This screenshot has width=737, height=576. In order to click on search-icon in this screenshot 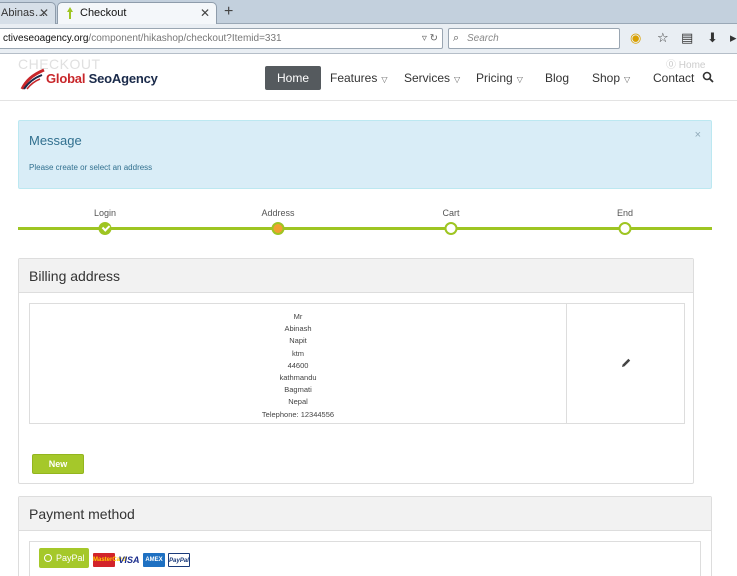, I will do `click(708, 77)`.